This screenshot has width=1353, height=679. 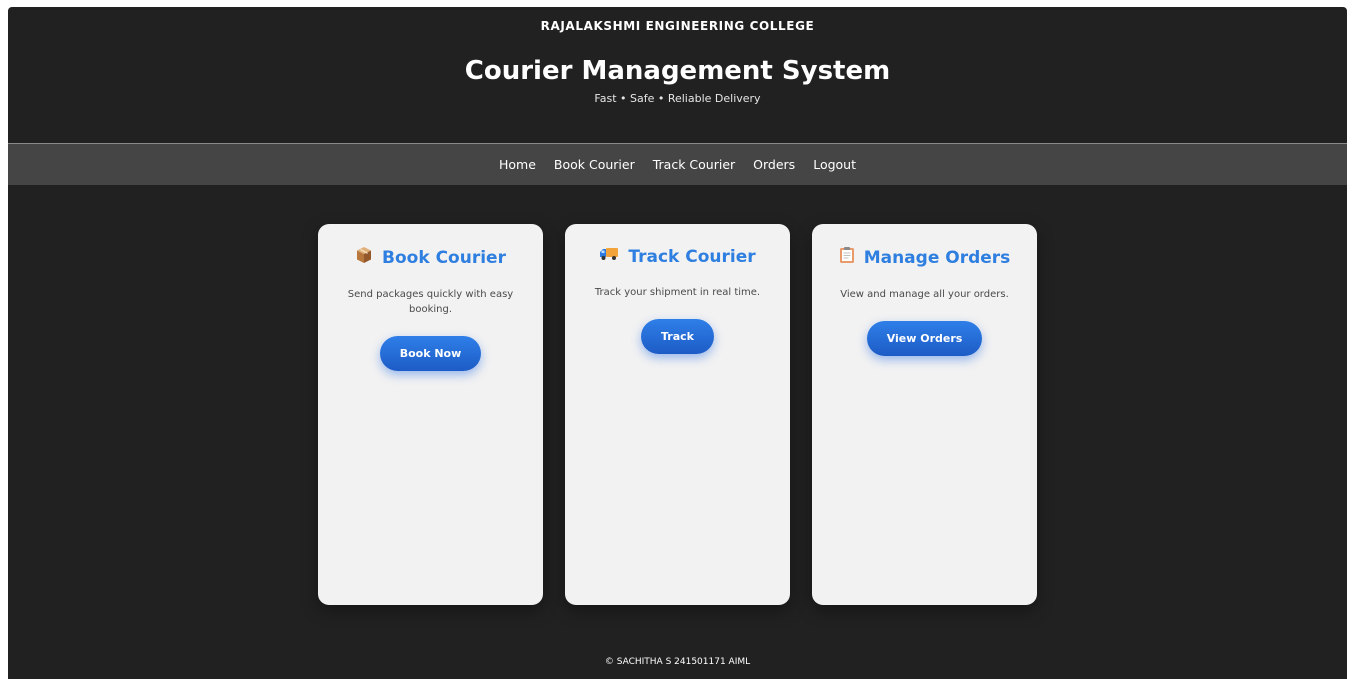 I want to click on college-name: RAJALAKSHMI ENGINEERING COLLEGE, so click(x=677, y=26).